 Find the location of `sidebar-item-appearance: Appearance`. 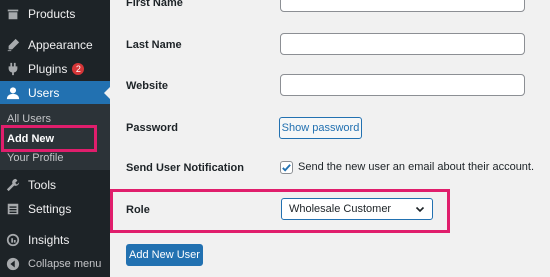

sidebar-item-appearance: Appearance is located at coordinates (55, 45).